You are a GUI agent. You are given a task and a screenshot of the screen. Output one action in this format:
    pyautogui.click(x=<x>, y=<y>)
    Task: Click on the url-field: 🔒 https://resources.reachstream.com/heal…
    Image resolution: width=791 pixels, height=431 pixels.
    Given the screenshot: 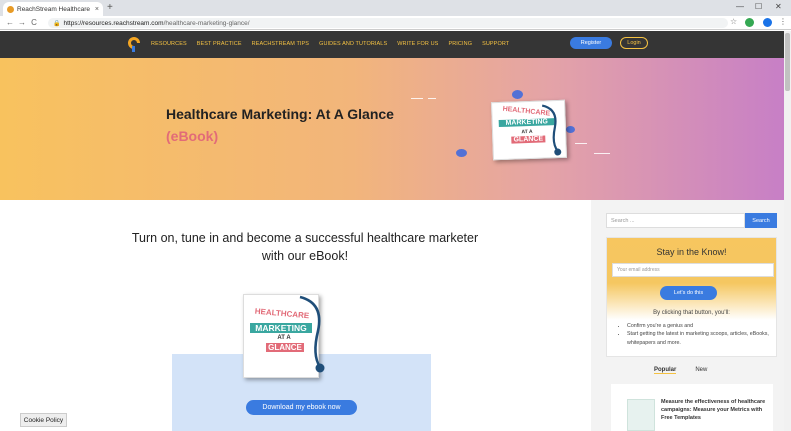 What is the action you would take?
    pyautogui.click(x=388, y=23)
    